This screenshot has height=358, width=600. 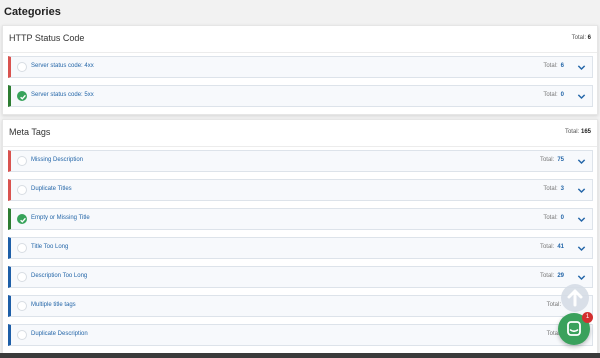 I want to click on page-title: Categories, so click(x=32, y=12).